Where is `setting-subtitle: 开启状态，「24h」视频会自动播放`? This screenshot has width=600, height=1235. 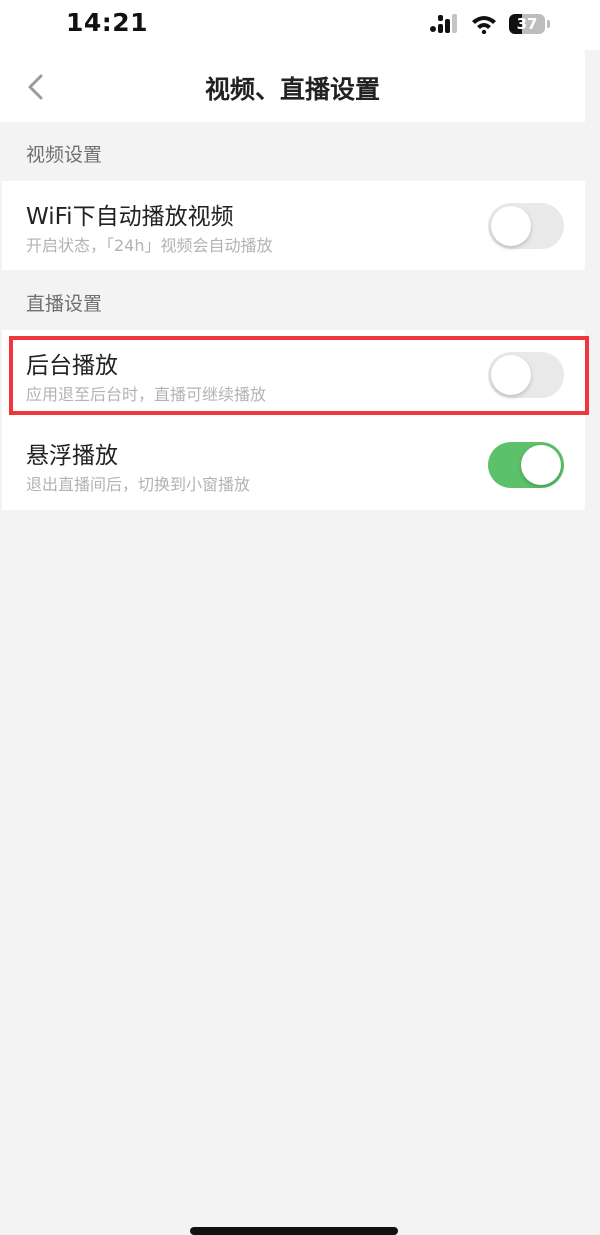 setting-subtitle: 开启状态，「24h」视频会自动播放 is located at coordinates (149, 245).